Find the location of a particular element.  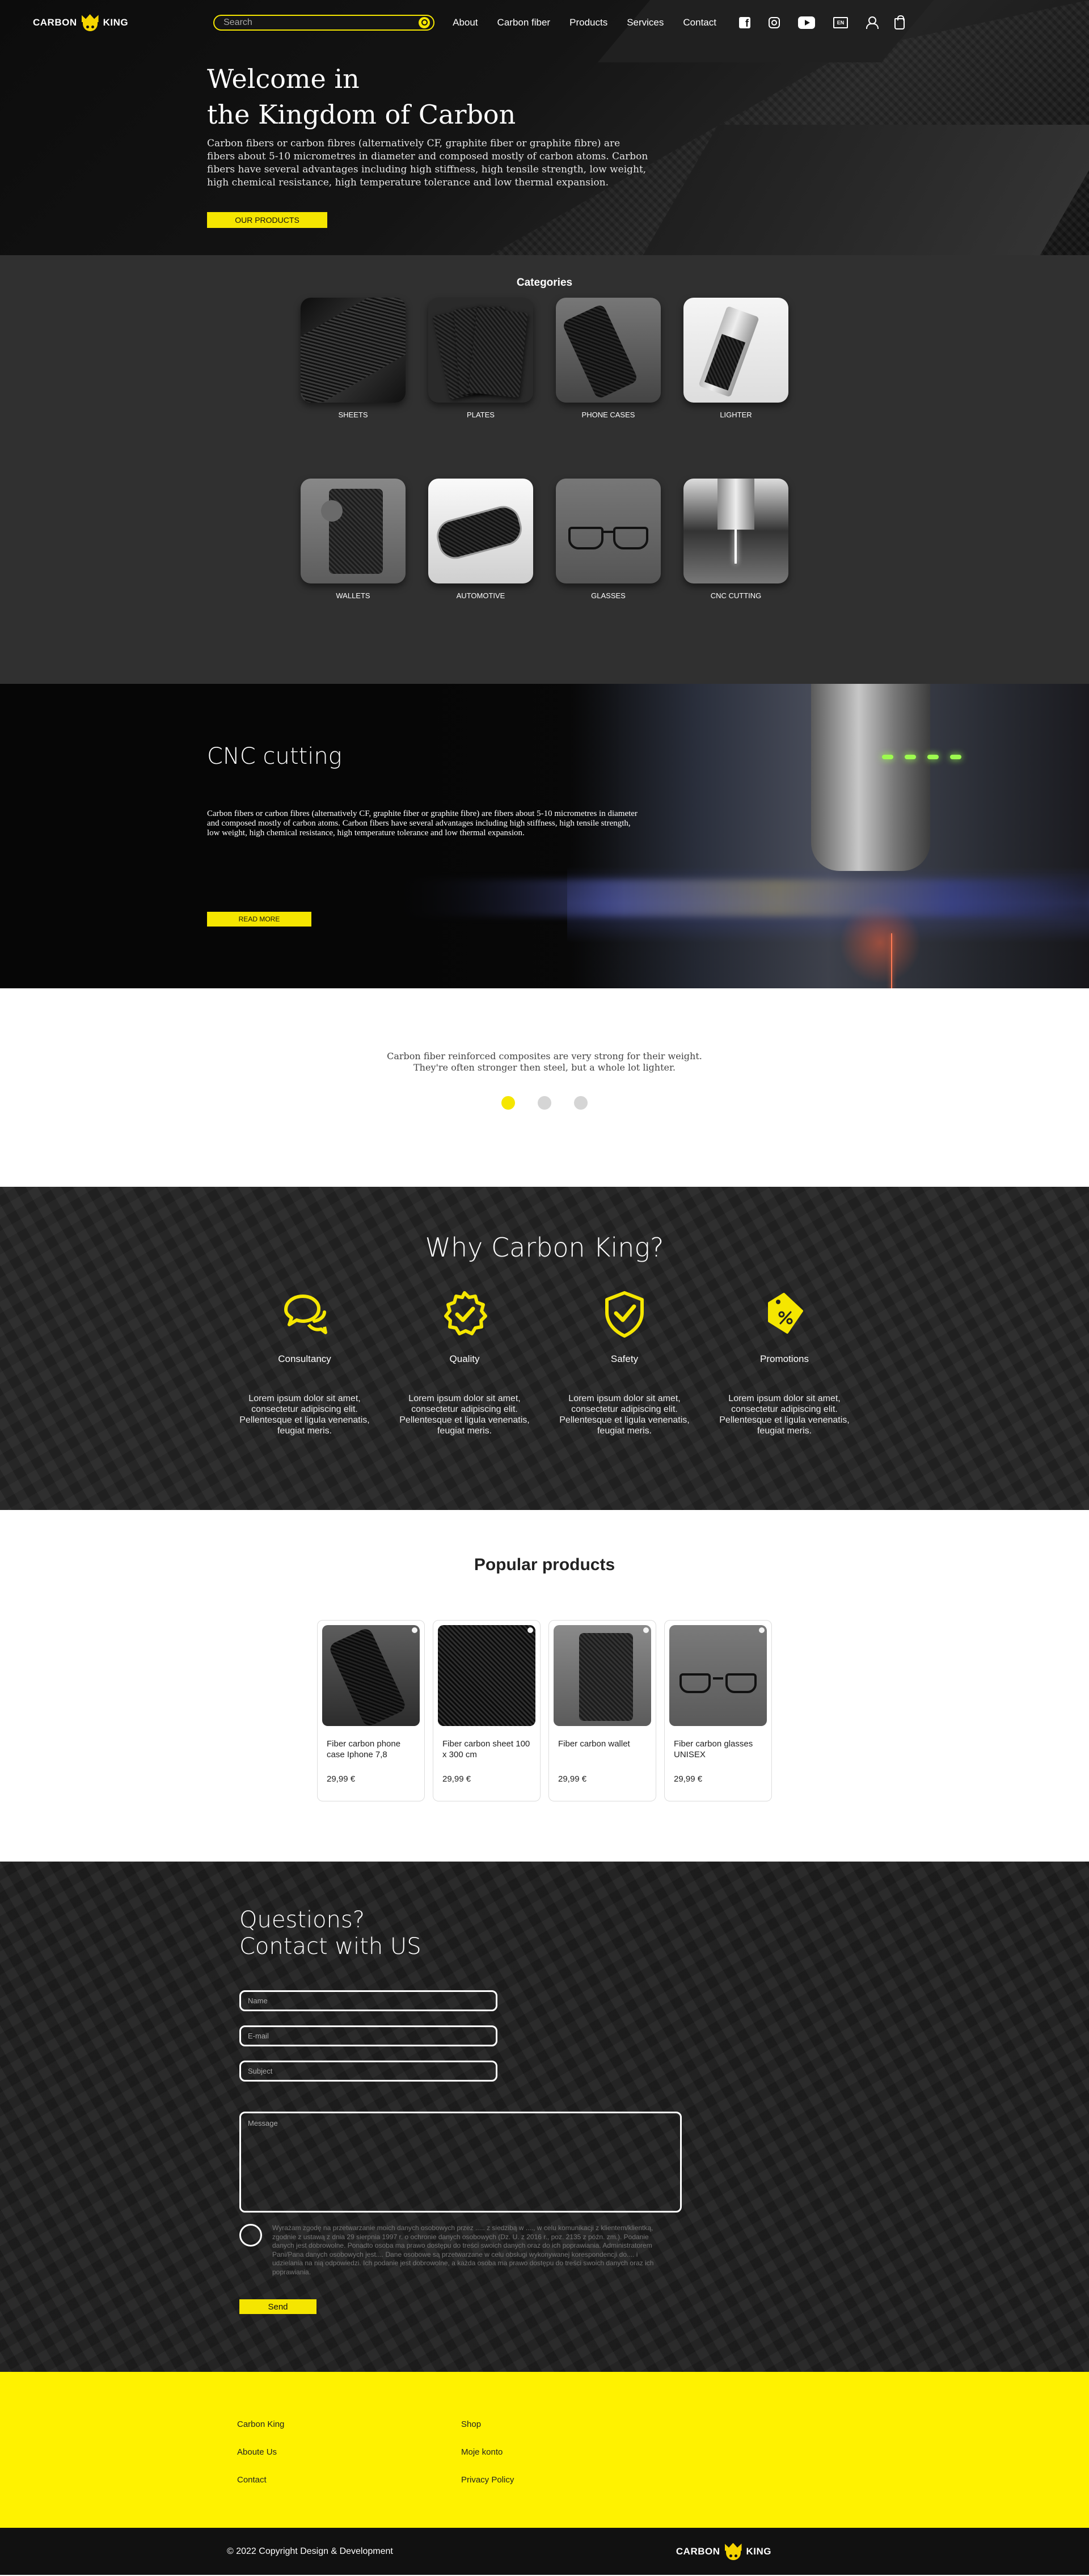

categories-title: Categories is located at coordinates (544, 283).